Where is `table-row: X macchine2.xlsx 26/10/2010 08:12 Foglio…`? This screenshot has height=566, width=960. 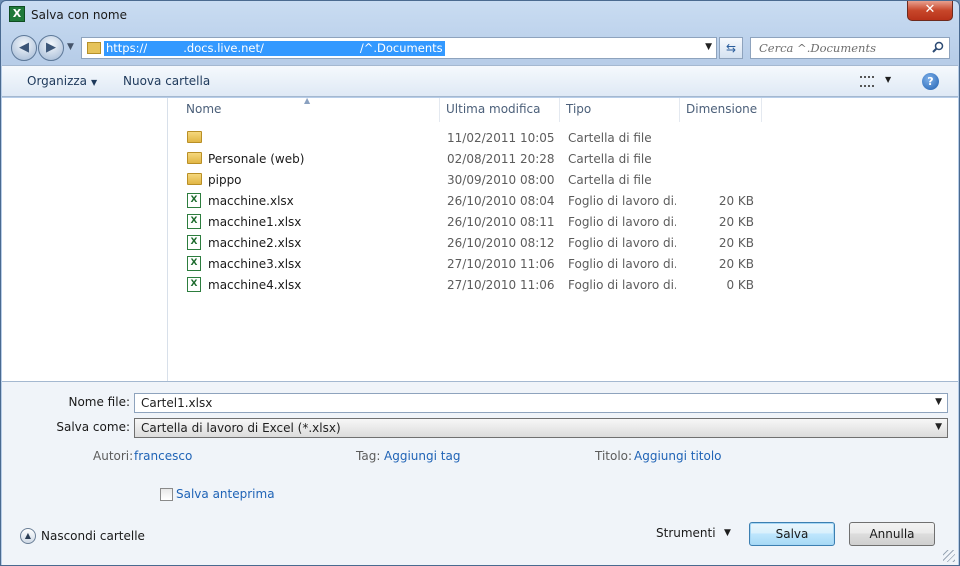
table-row: X macchine2.xlsx 26/10/2010 08:12 Foglio… is located at coordinates (472, 243).